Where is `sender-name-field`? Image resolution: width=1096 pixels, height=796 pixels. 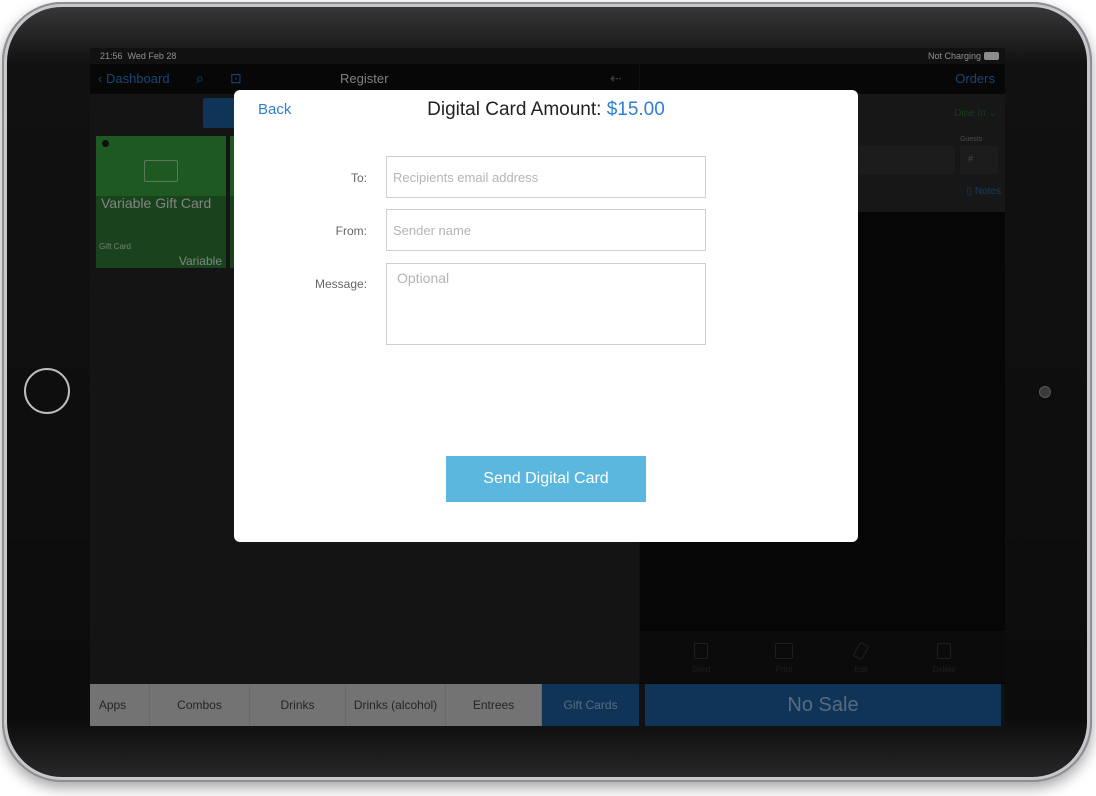
sender-name-field is located at coordinates (546, 230).